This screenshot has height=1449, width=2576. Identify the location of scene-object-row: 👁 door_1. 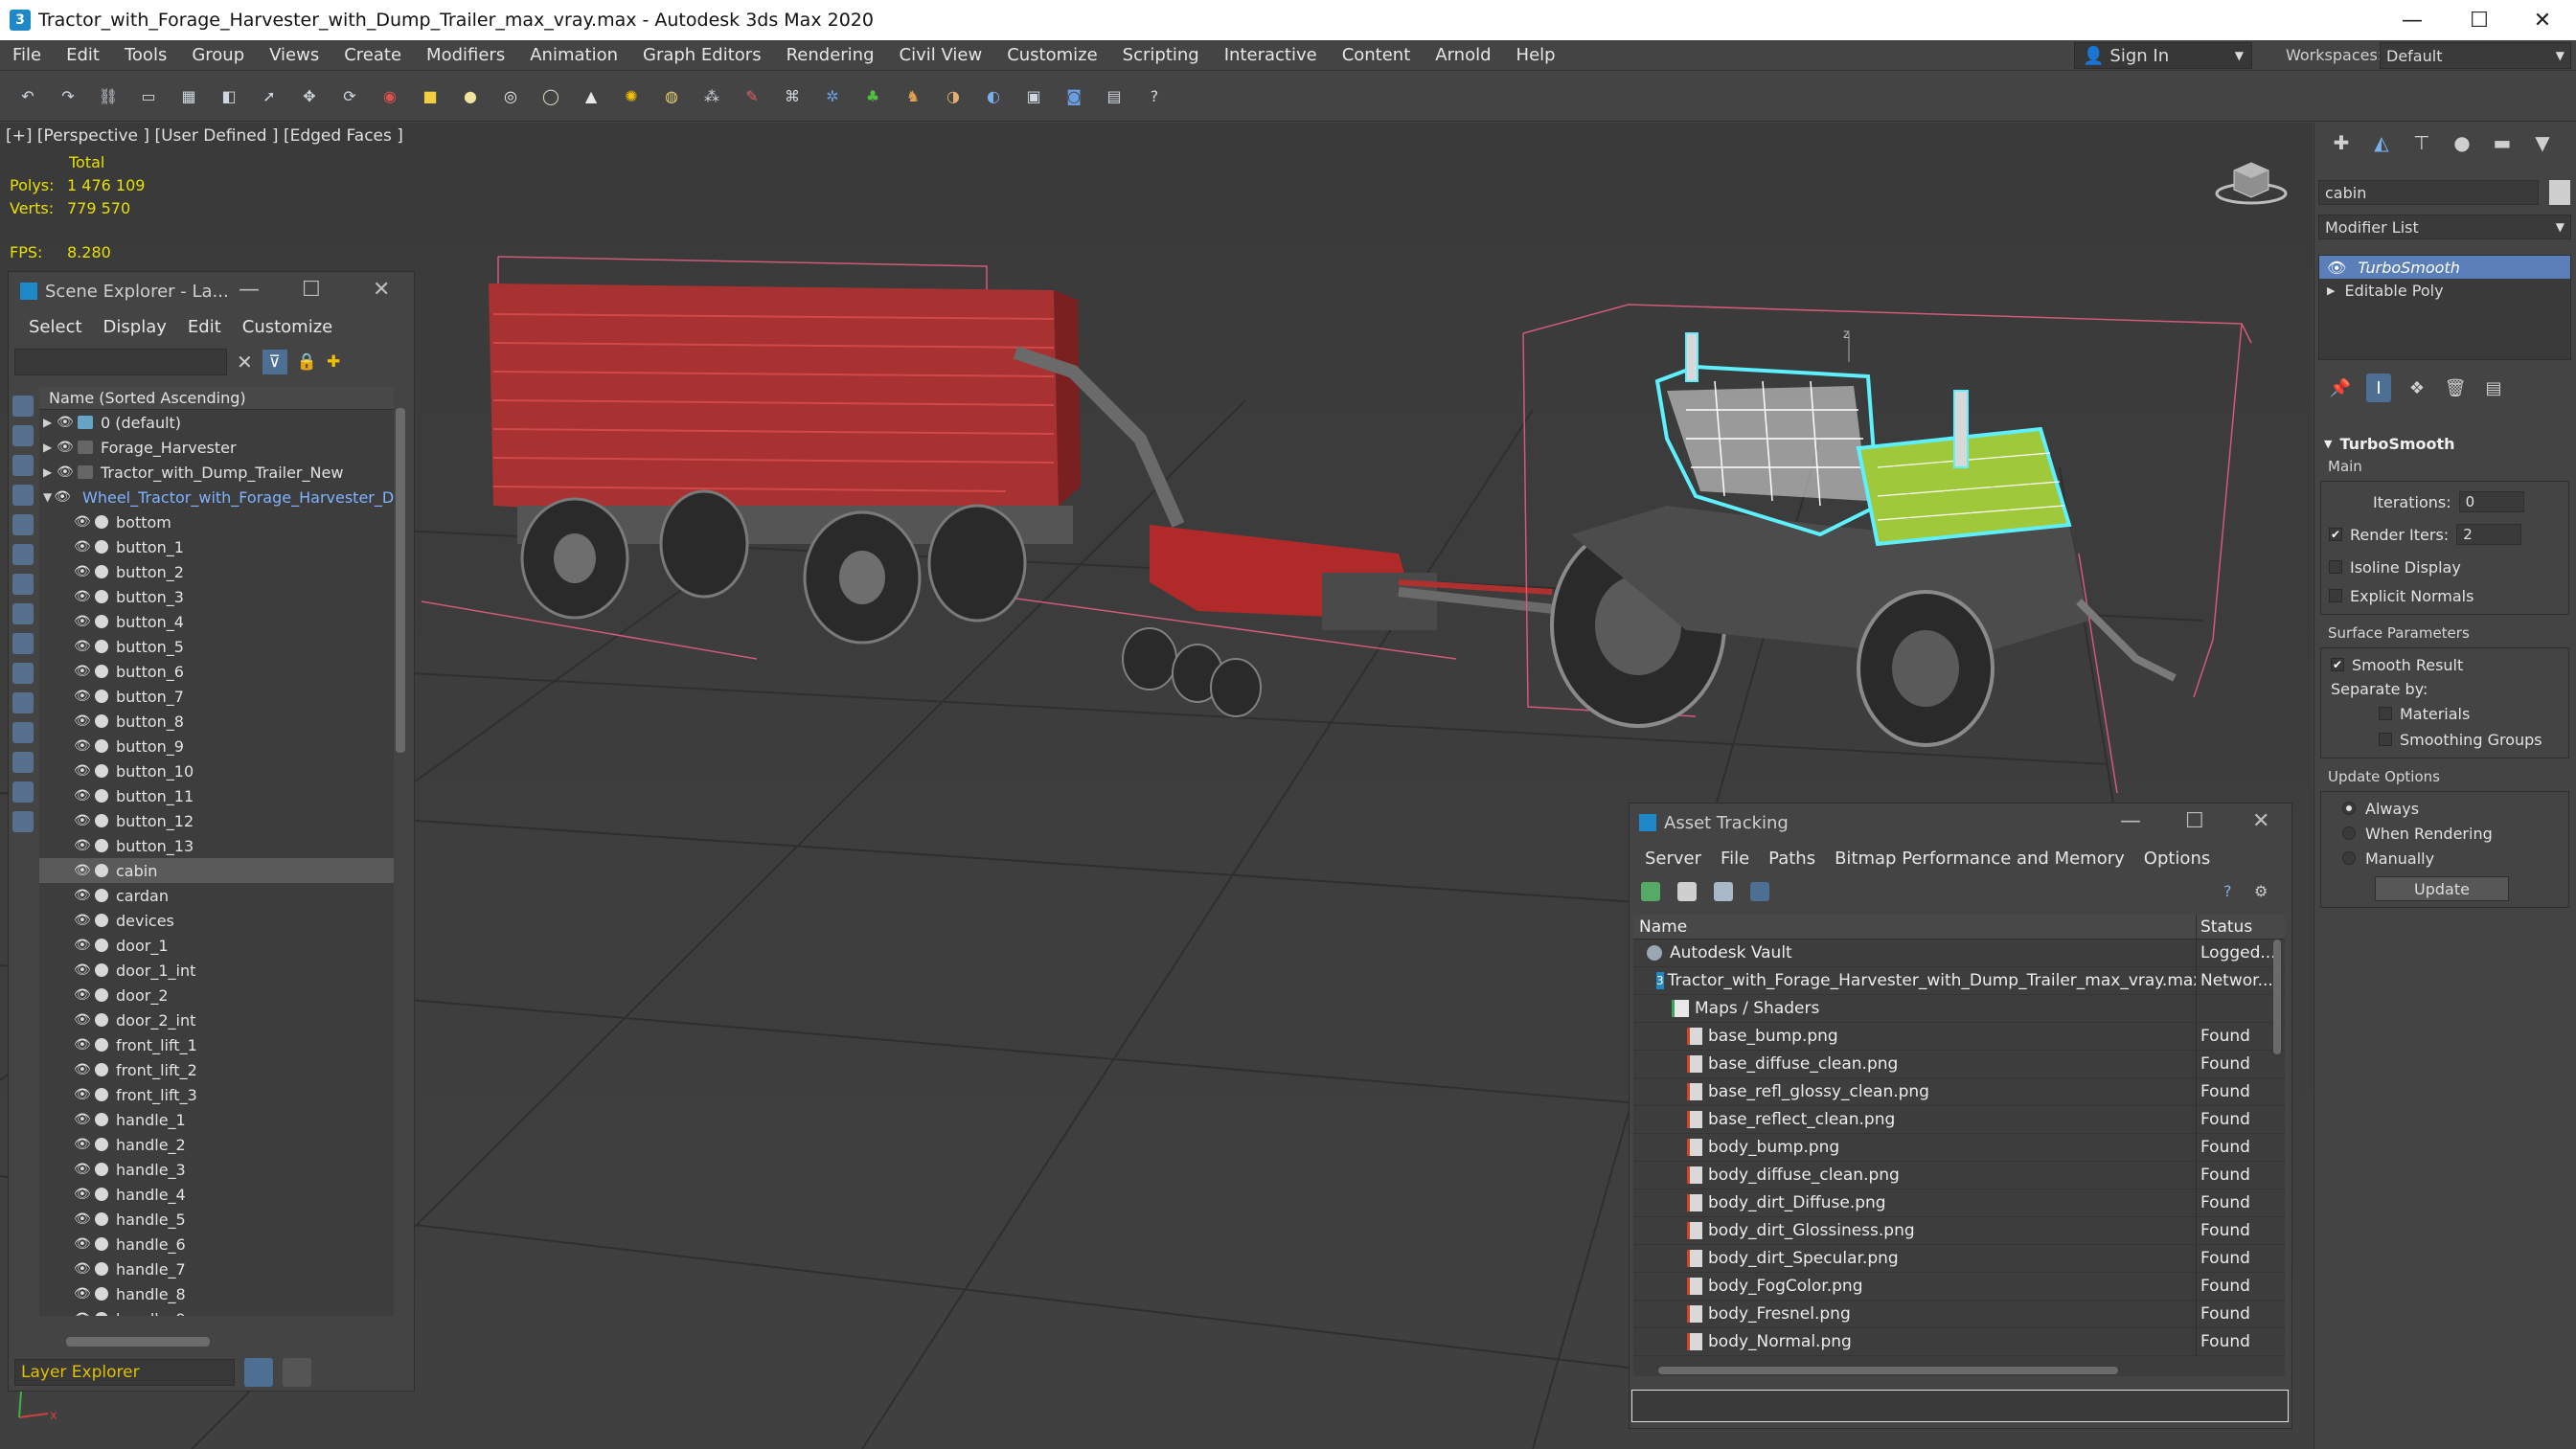
(217, 945).